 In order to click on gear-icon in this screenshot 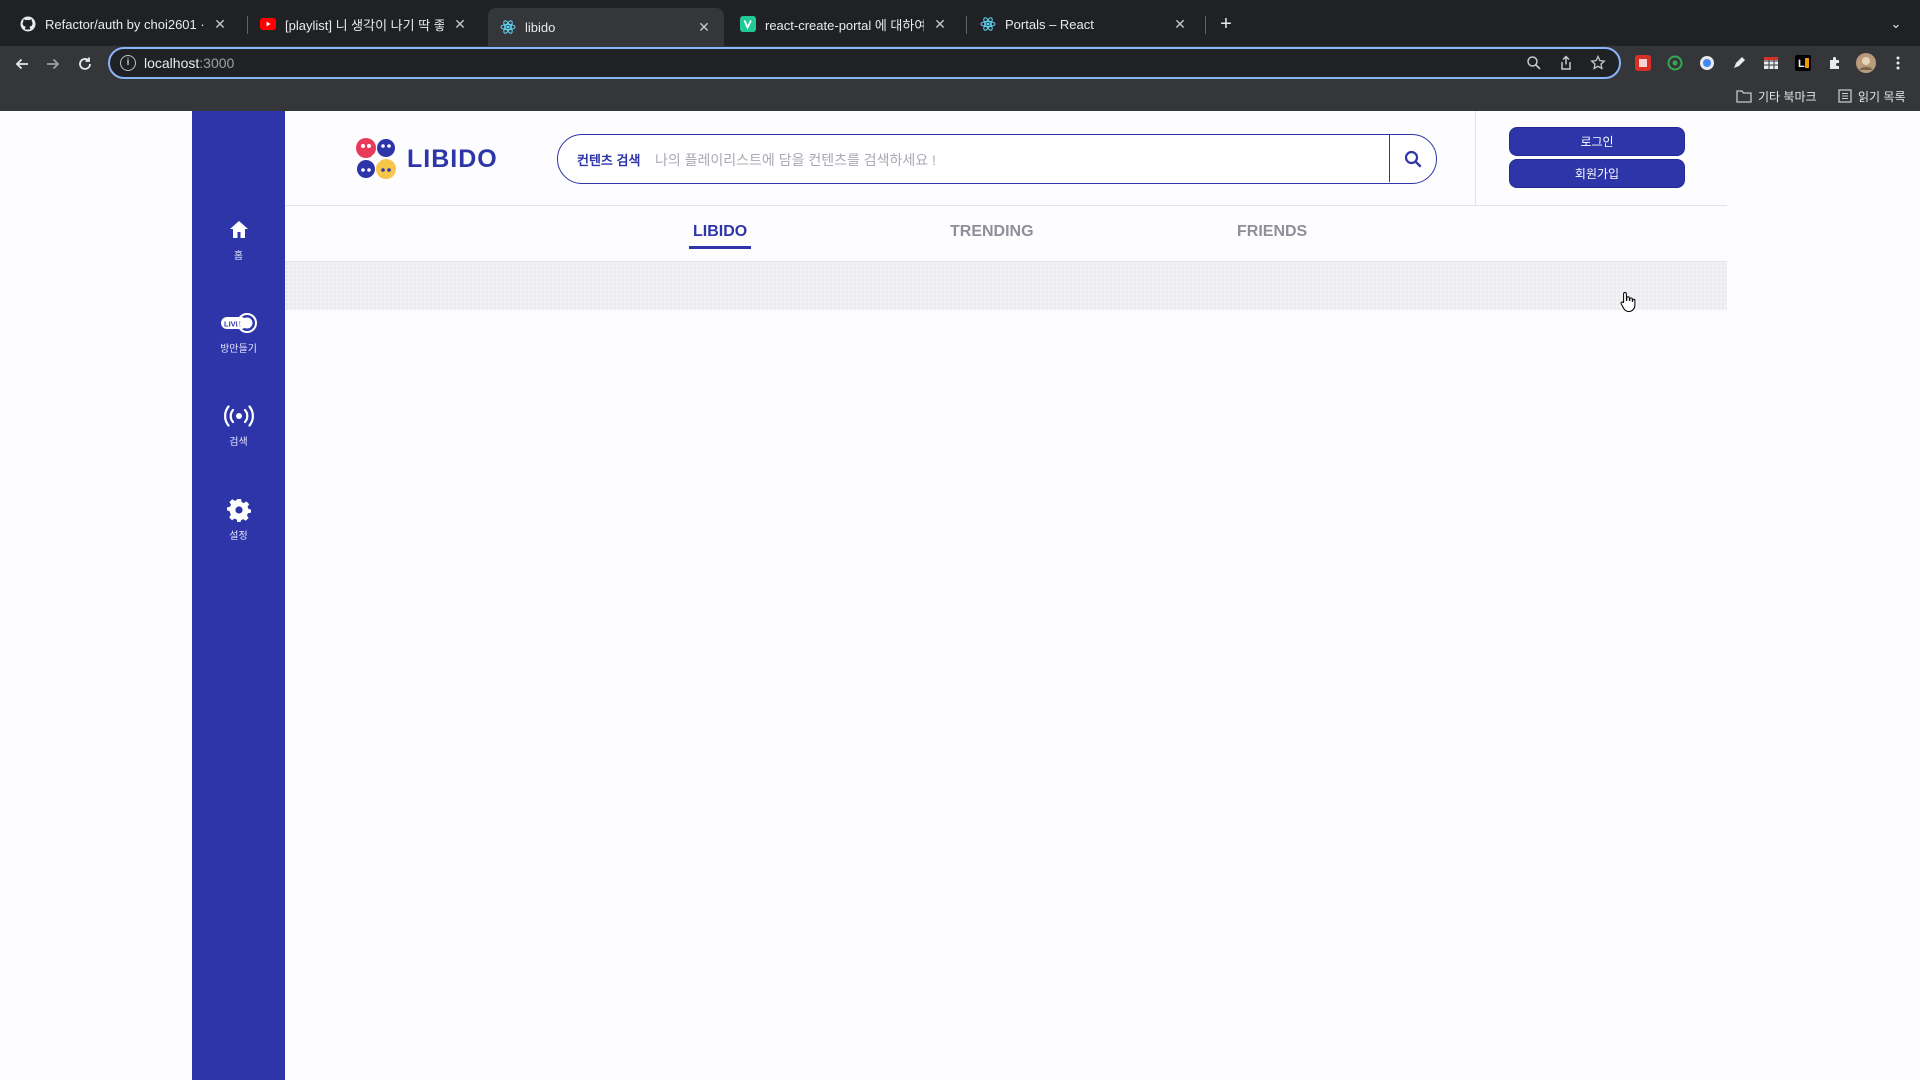, I will do `click(238, 510)`.